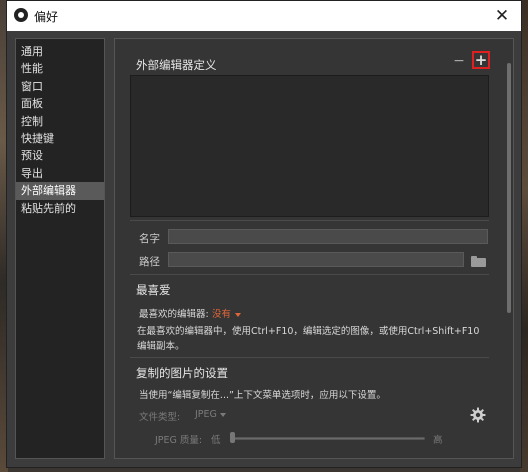 This screenshot has width=528, height=472. What do you see at coordinates (206, 414) in the screenshot?
I see `file-type-value: JPEG` at bounding box center [206, 414].